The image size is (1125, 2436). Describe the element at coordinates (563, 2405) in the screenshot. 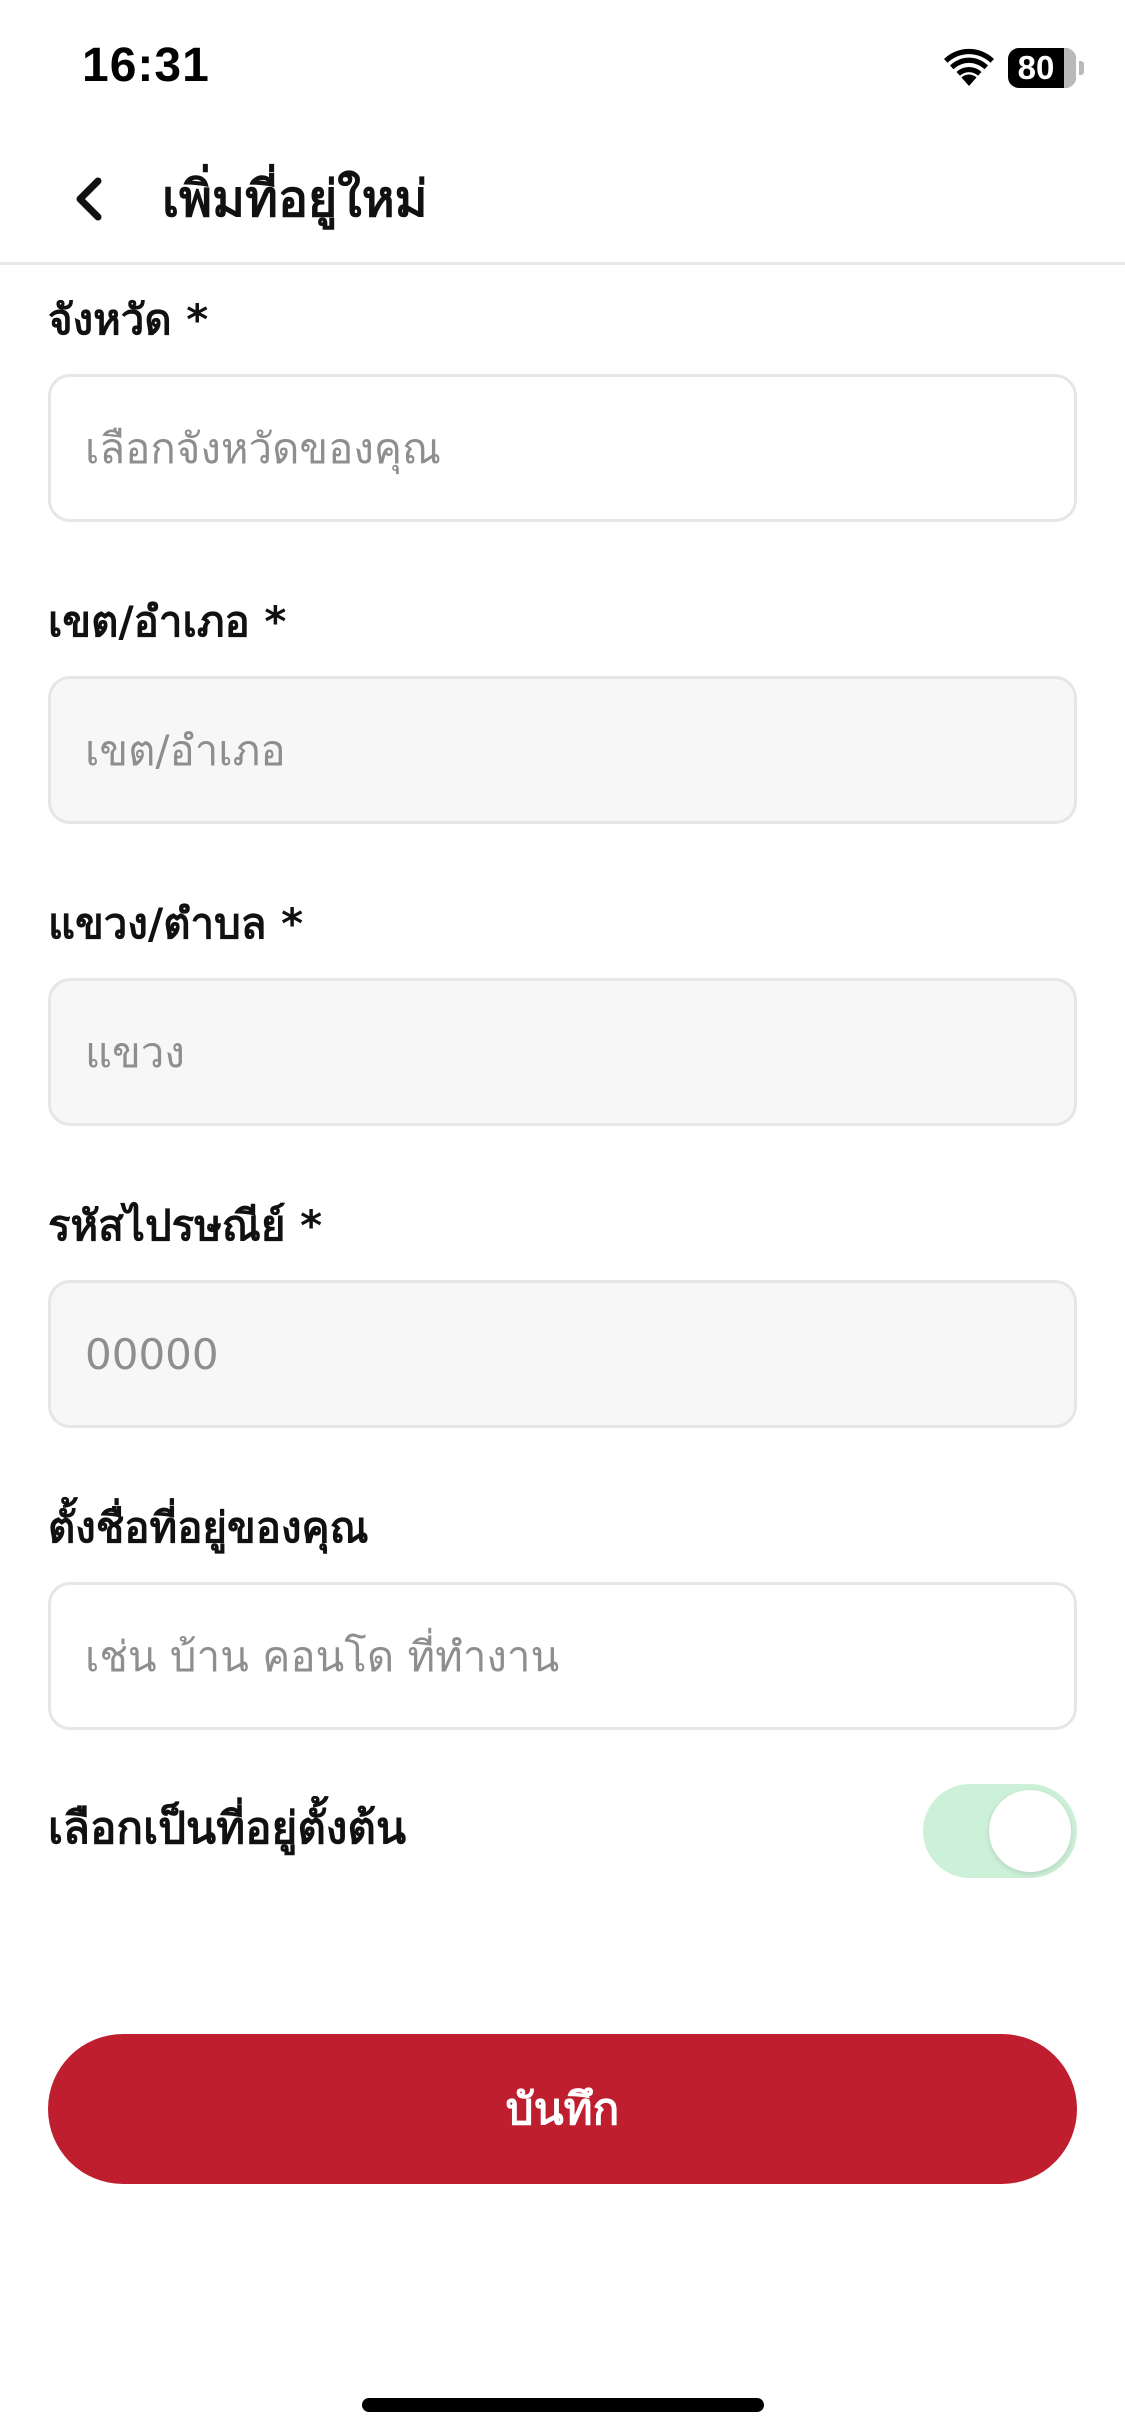

I see `home-indicator` at that location.